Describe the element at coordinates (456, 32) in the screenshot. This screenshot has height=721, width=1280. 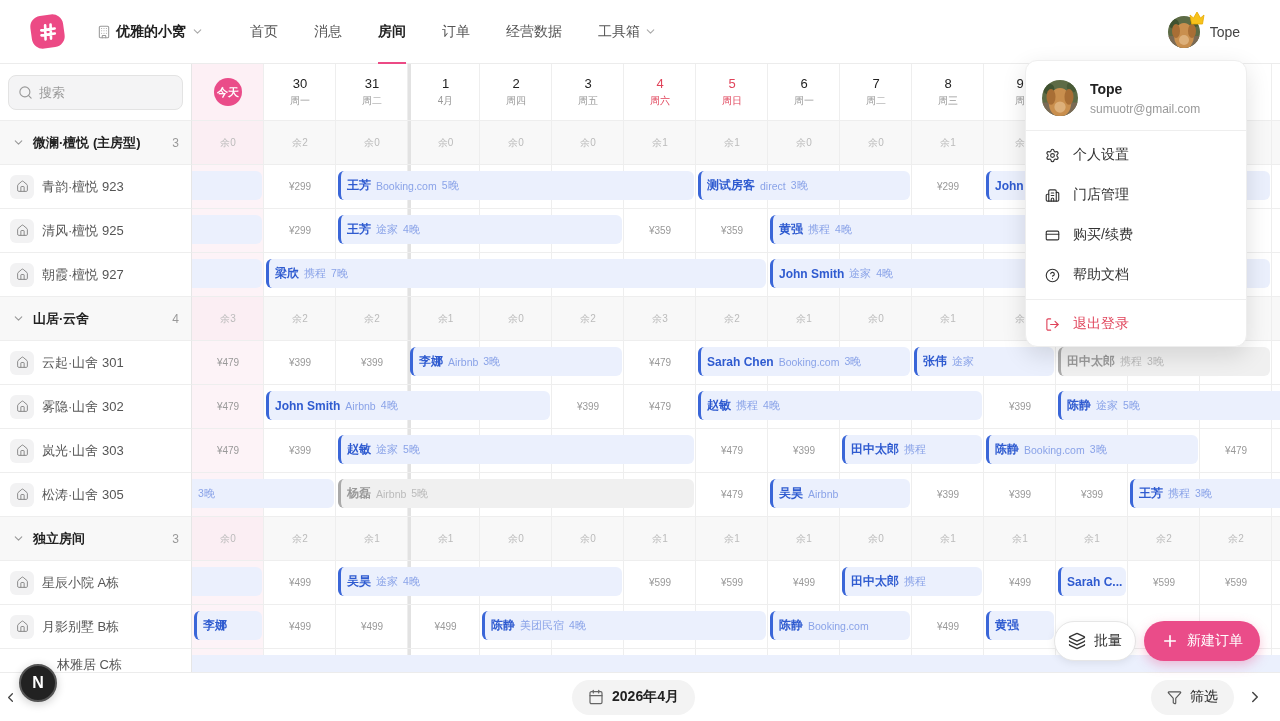
I see `nav-tab: 订单` at that location.